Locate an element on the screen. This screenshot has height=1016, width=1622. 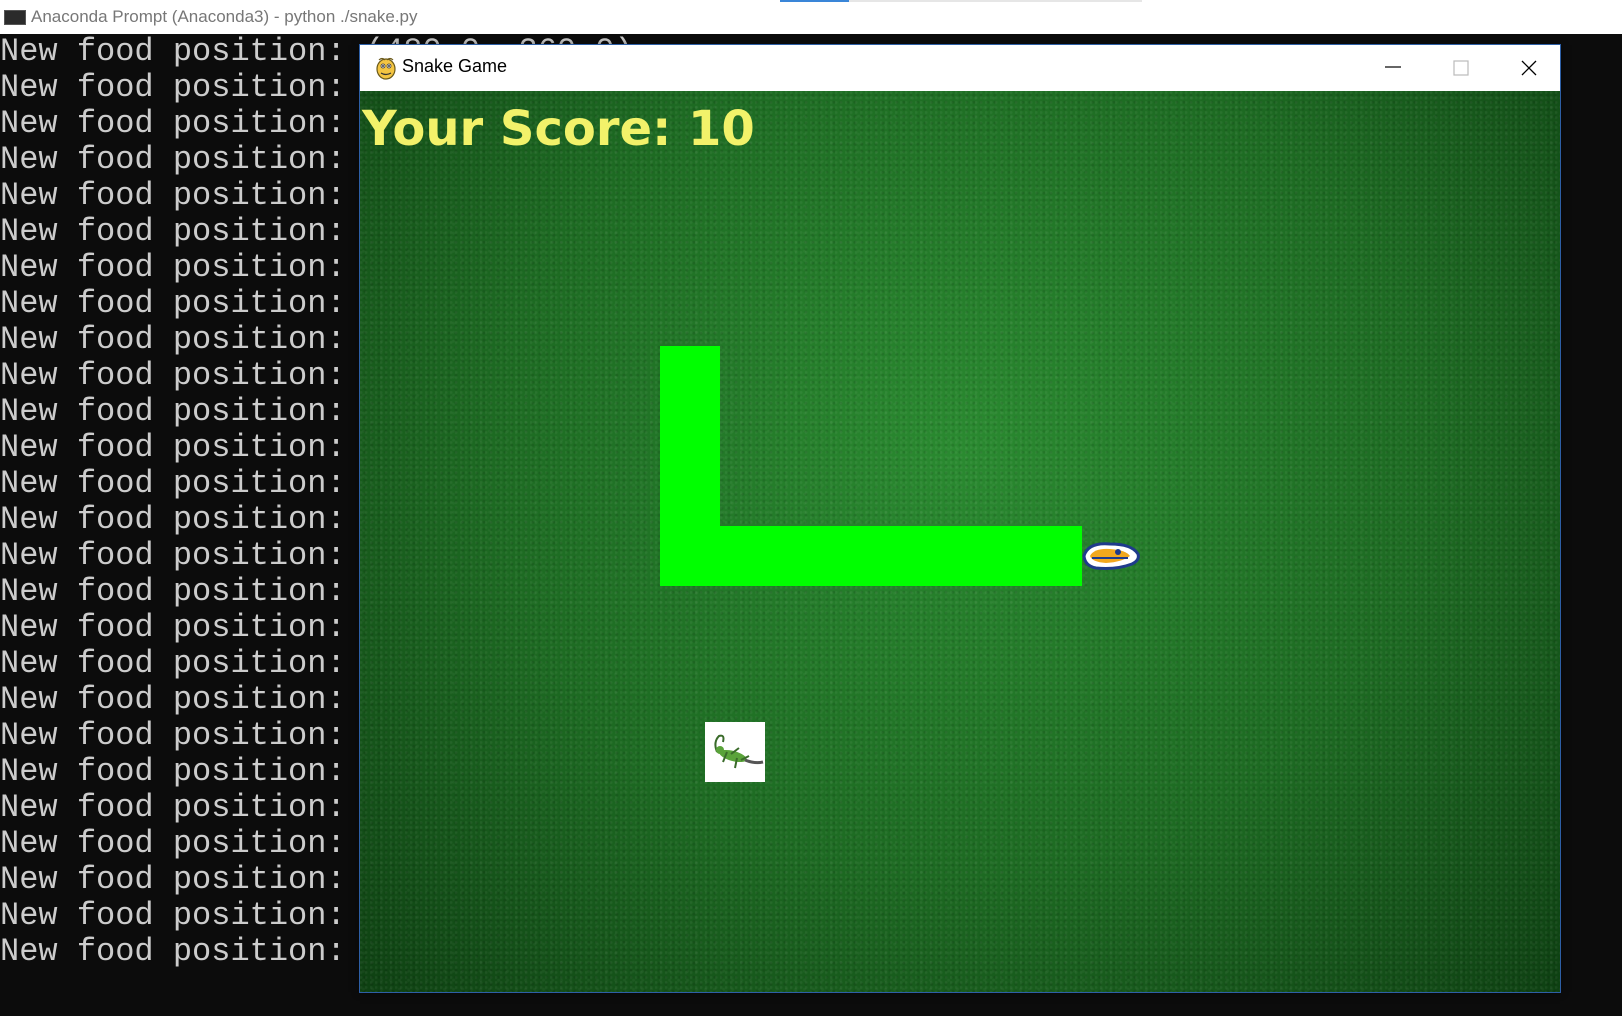
terminal-app-icon is located at coordinates (15, 17).